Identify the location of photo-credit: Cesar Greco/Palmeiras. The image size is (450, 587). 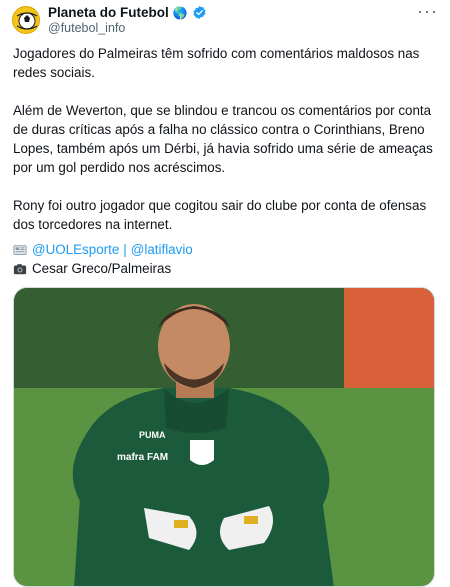
(102, 268).